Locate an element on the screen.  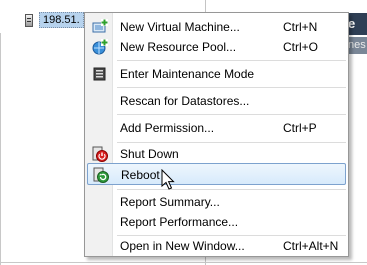
menu-item-shortcut: Ctrl+N is located at coordinates (300, 27).